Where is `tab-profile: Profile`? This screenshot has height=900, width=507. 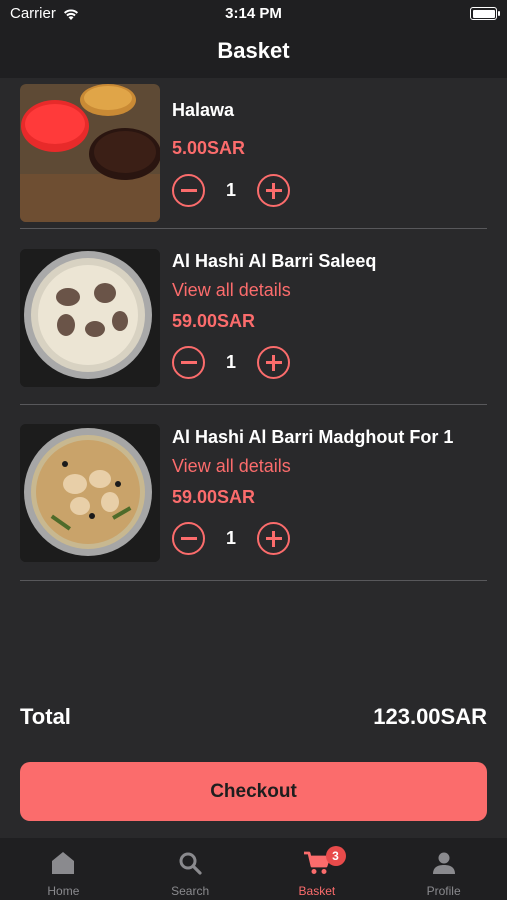 tab-profile: Profile is located at coordinates (443, 869).